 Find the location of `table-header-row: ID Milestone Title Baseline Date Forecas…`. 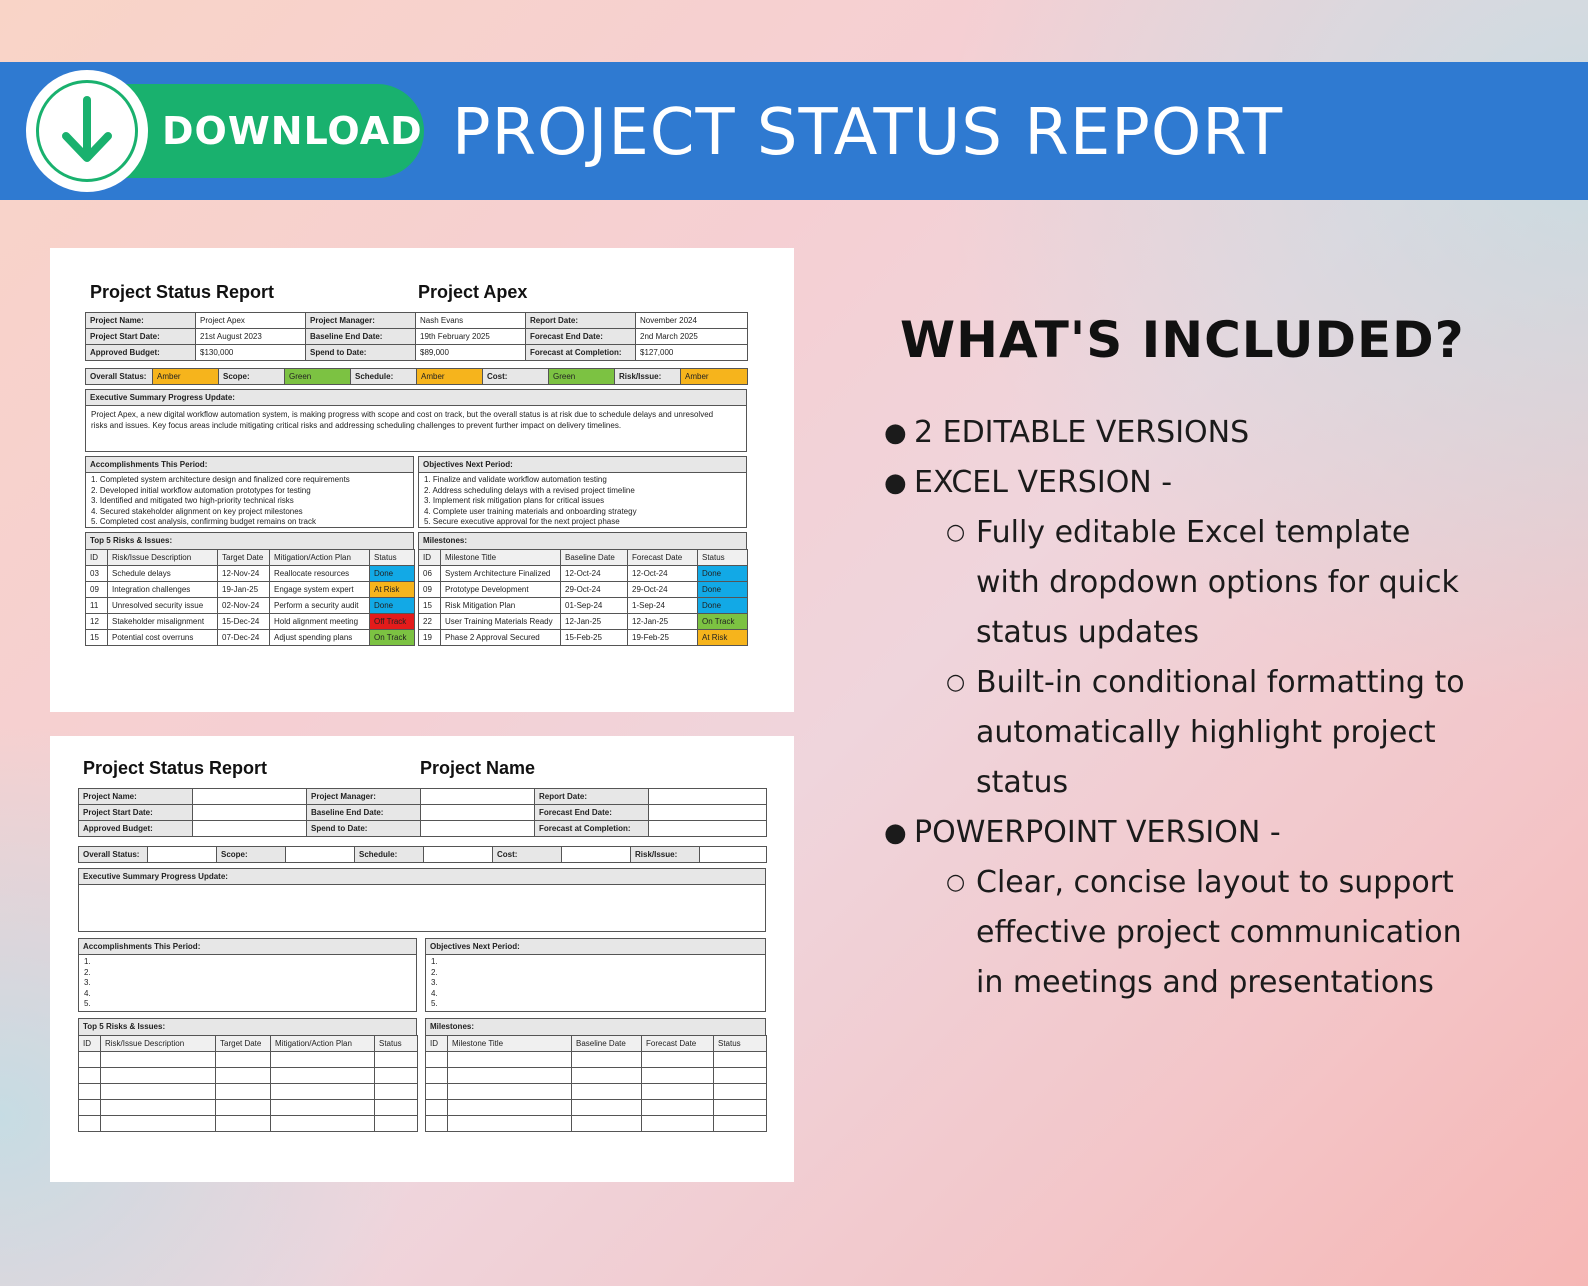

table-header-row: ID Milestone Title Baseline Date Forecas… is located at coordinates (583, 557).